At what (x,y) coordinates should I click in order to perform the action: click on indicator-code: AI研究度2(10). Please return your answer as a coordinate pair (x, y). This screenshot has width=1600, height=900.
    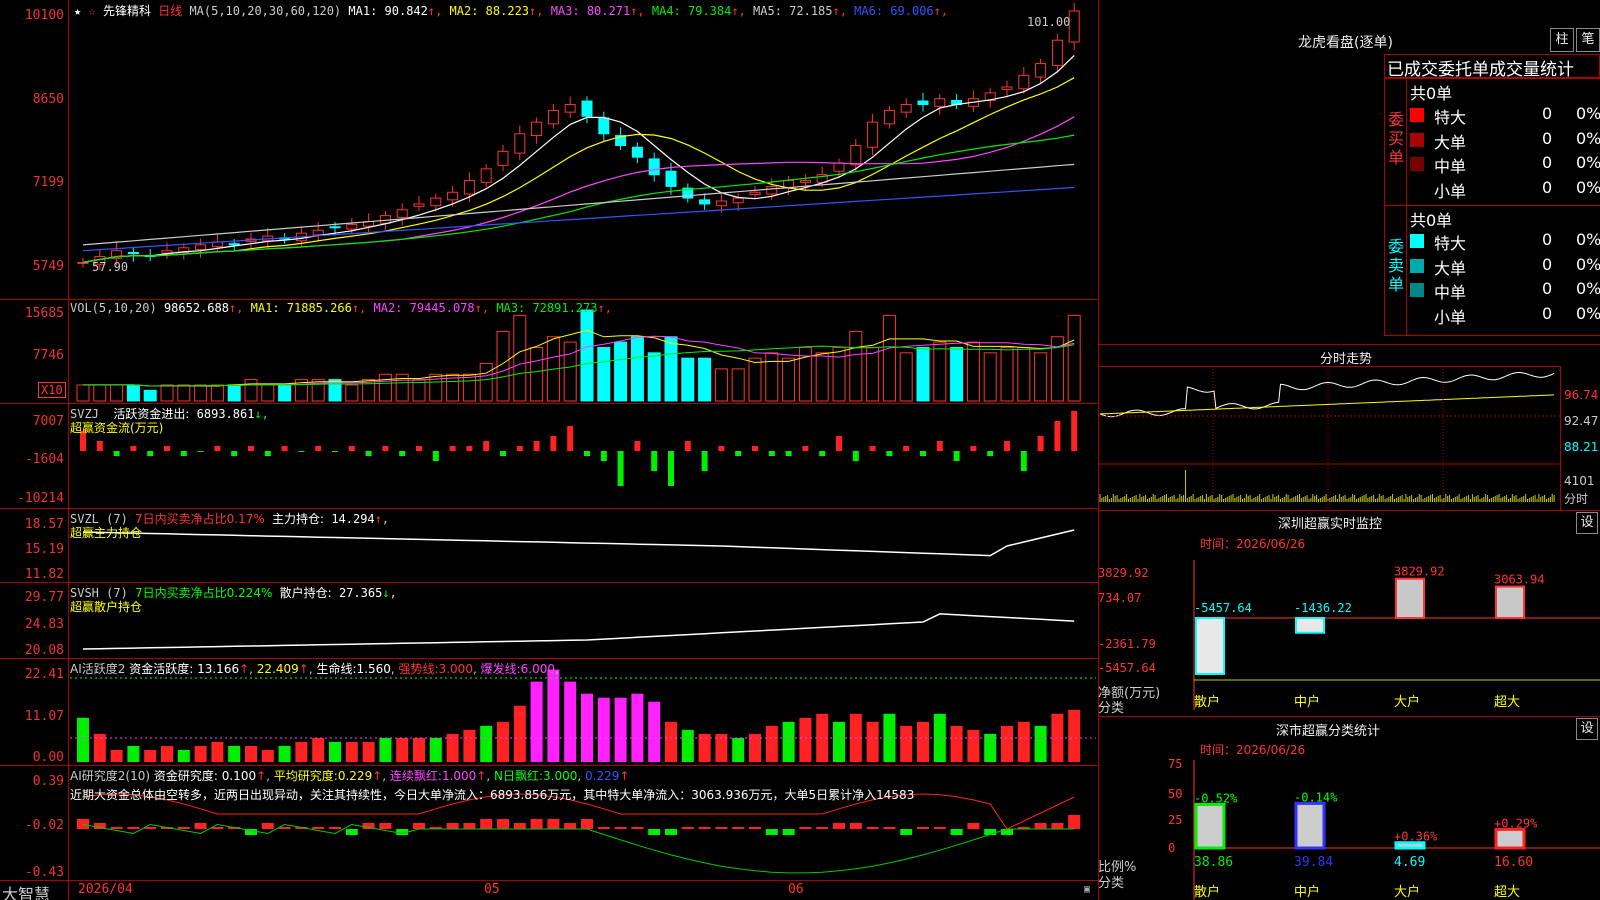
    Looking at the image, I should click on (110, 776).